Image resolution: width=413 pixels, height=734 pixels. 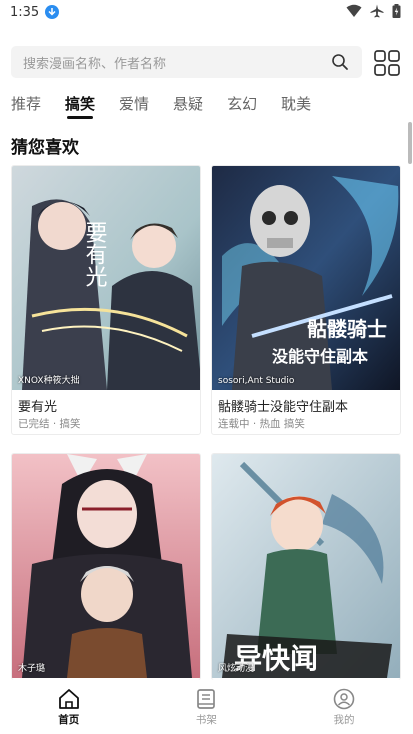 I want to click on tab-recommend: 推荐, so click(x=26, y=106).